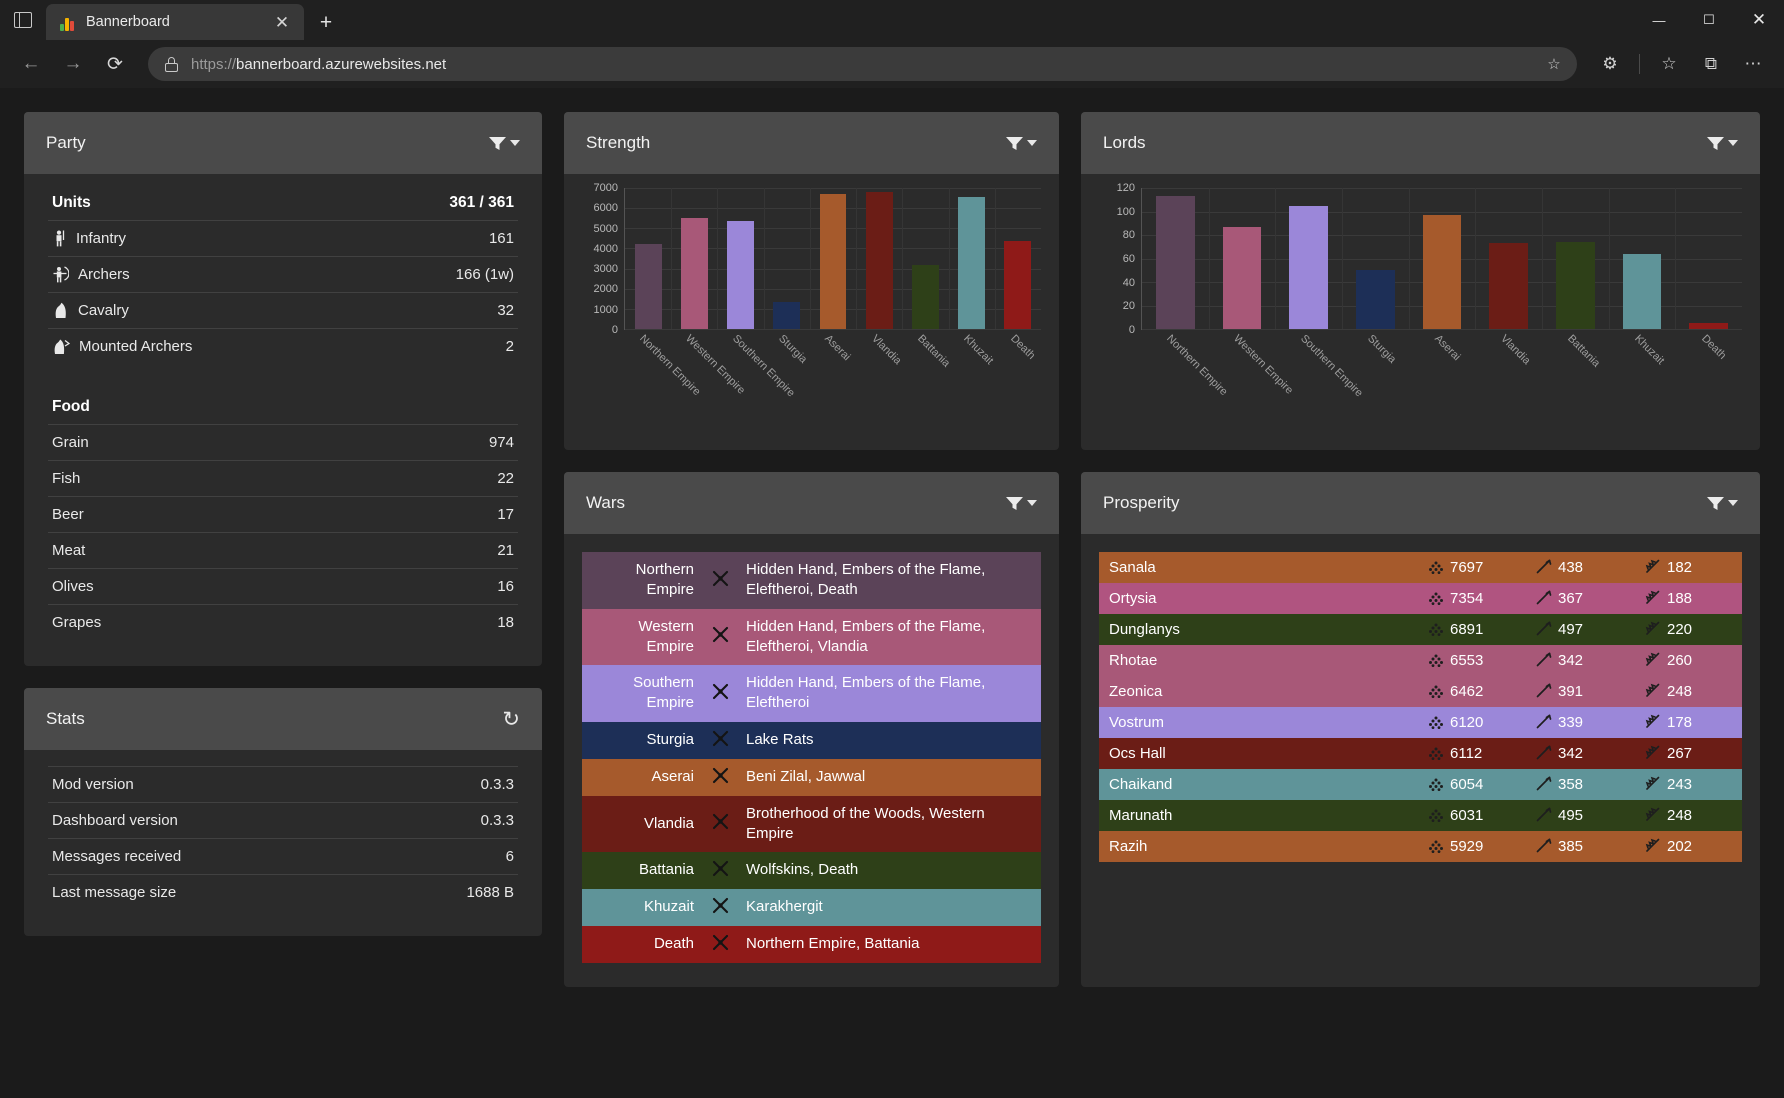 Image resolution: width=1784 pixels, height=1098 pixels. I want to click on food-label: Fish, so click(66, 478).